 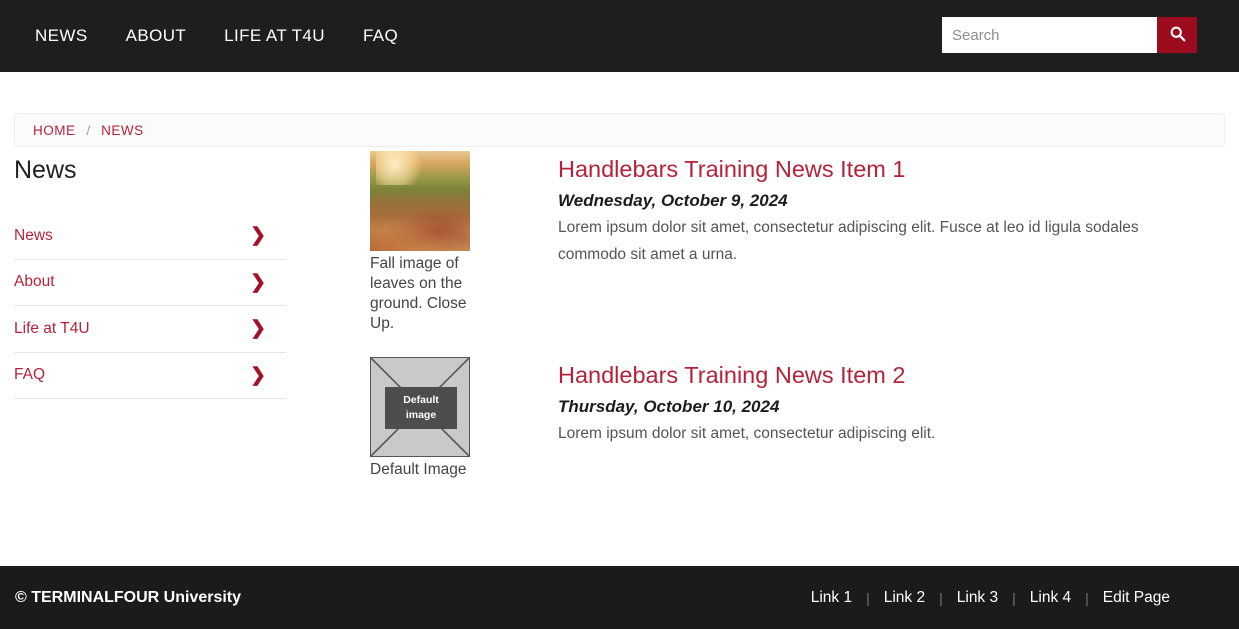 What do you see at coordinates (619, 36) in the screenshot?
I see `site-header: NEWS ABOUT LIFE AT T4U FAQ` at bounding box center [619, 36].